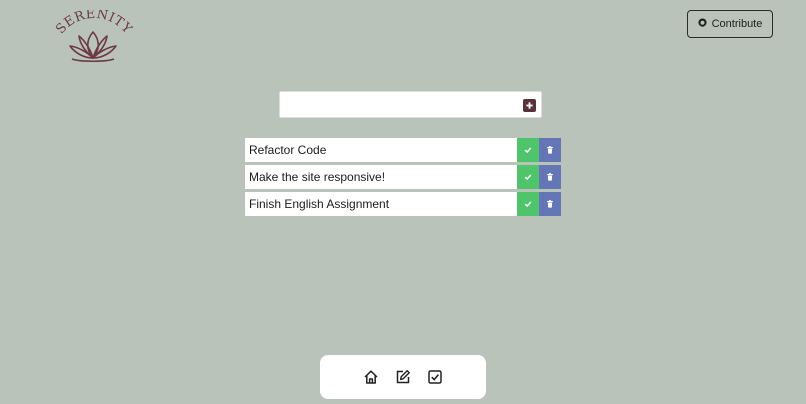 The image size is (806, 404). I want to click on contribute-label: Contribute, so click(737, 24).